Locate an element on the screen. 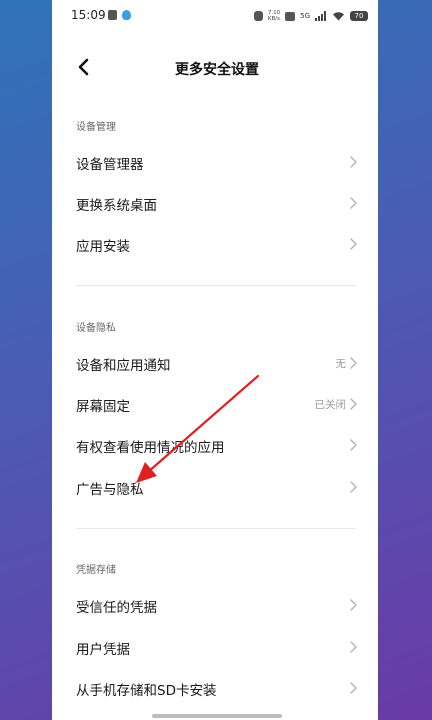  list-item-label: 更换系统桌面 is located at coordinates (116, 206).